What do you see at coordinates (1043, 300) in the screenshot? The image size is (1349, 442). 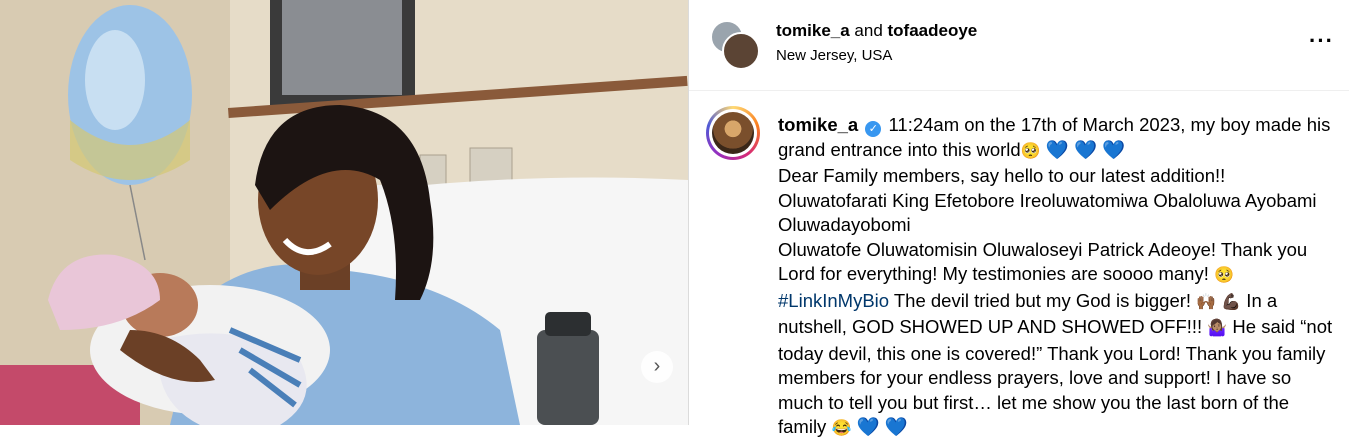 I see `caption-line: The devil tried but my God is bigger!` at bounding box center [1043, 300].